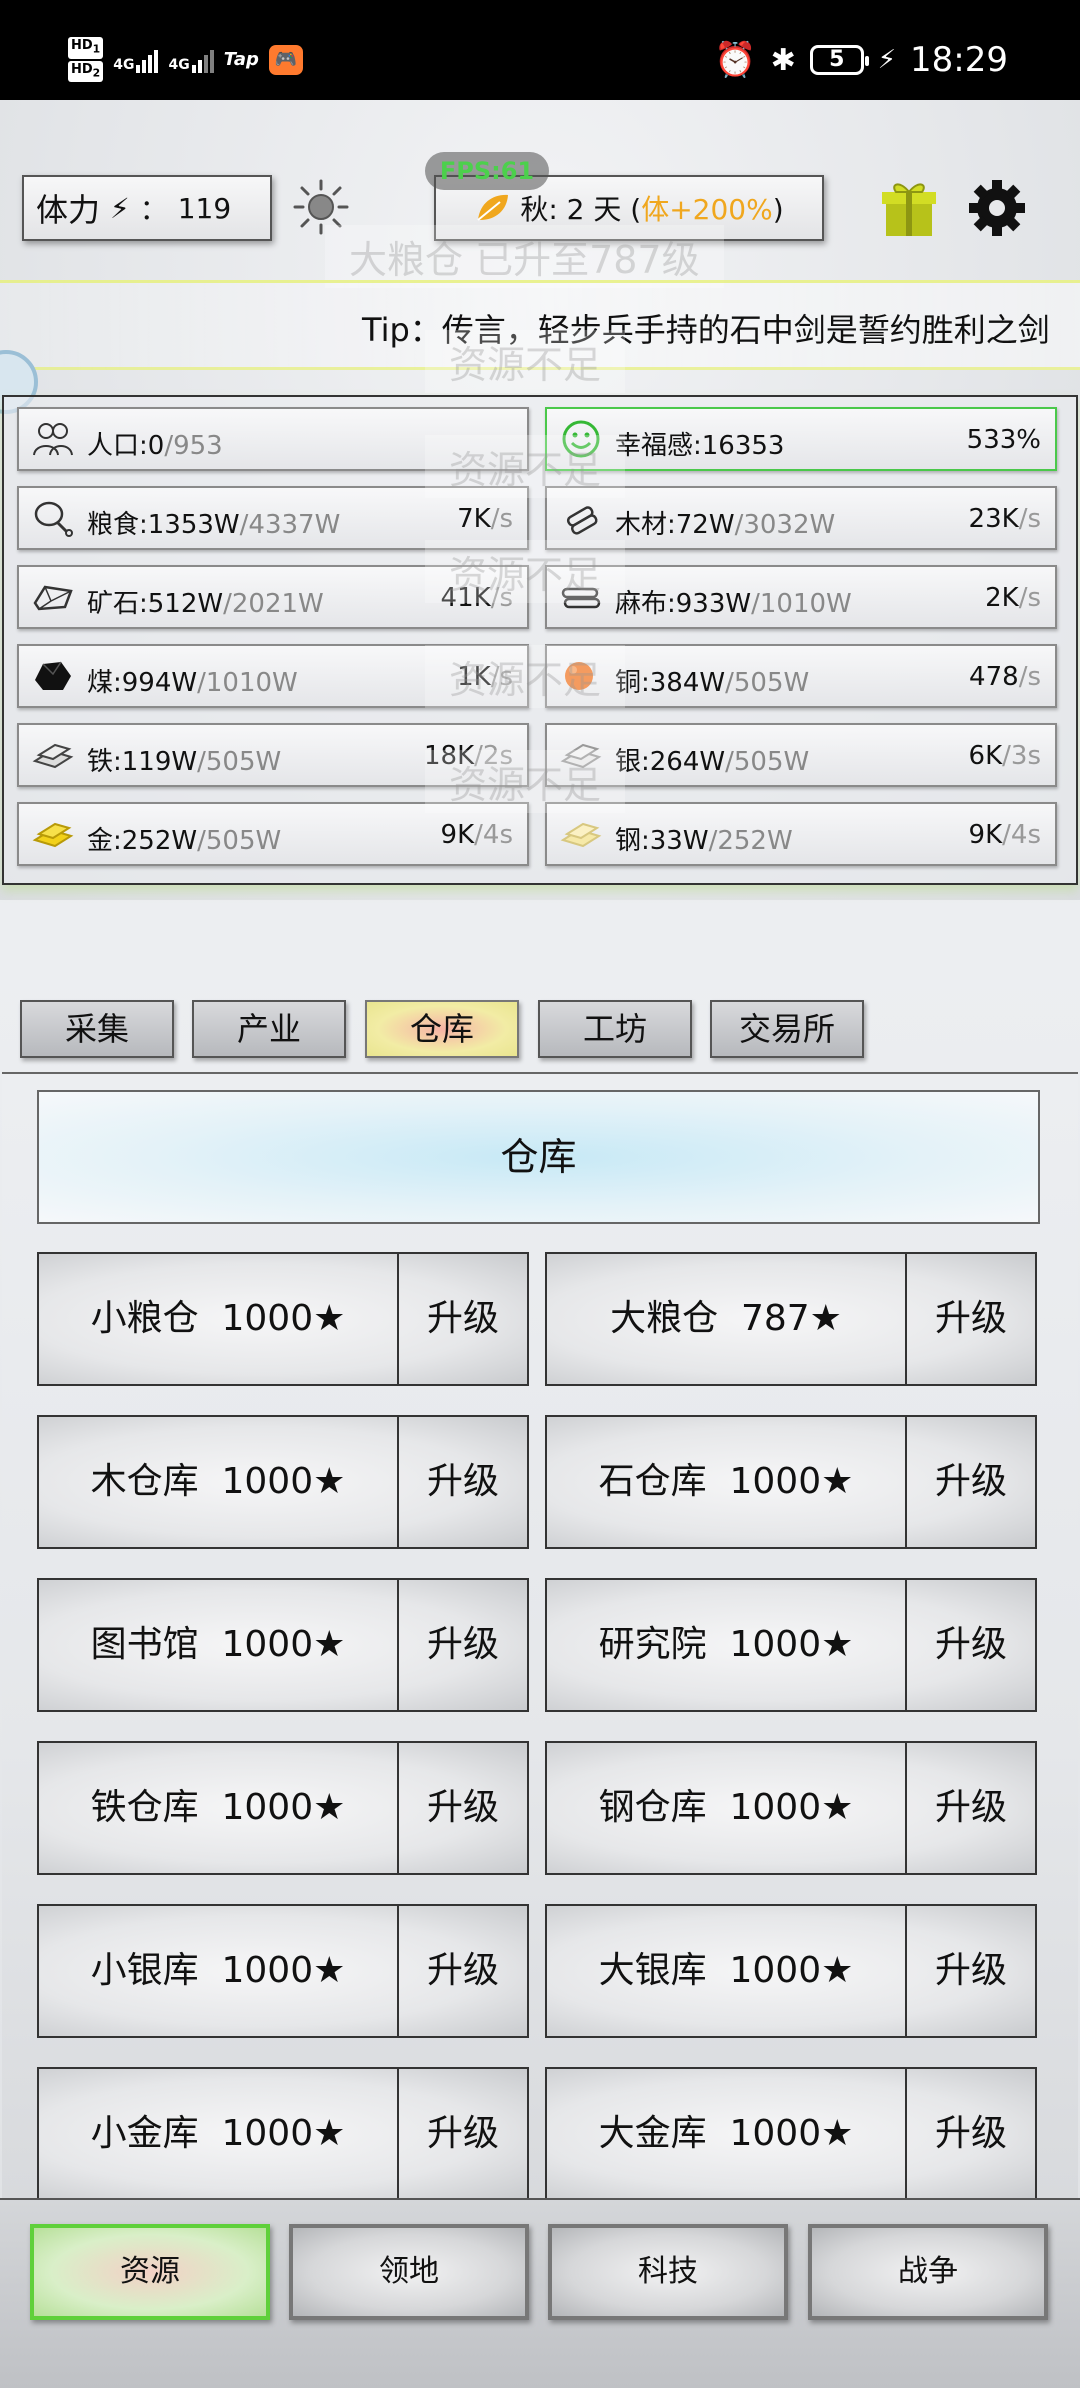  Describe the element at coordinates (476, 835) in the screenshot. I see `resource-rate: 9K/4s` at that location.